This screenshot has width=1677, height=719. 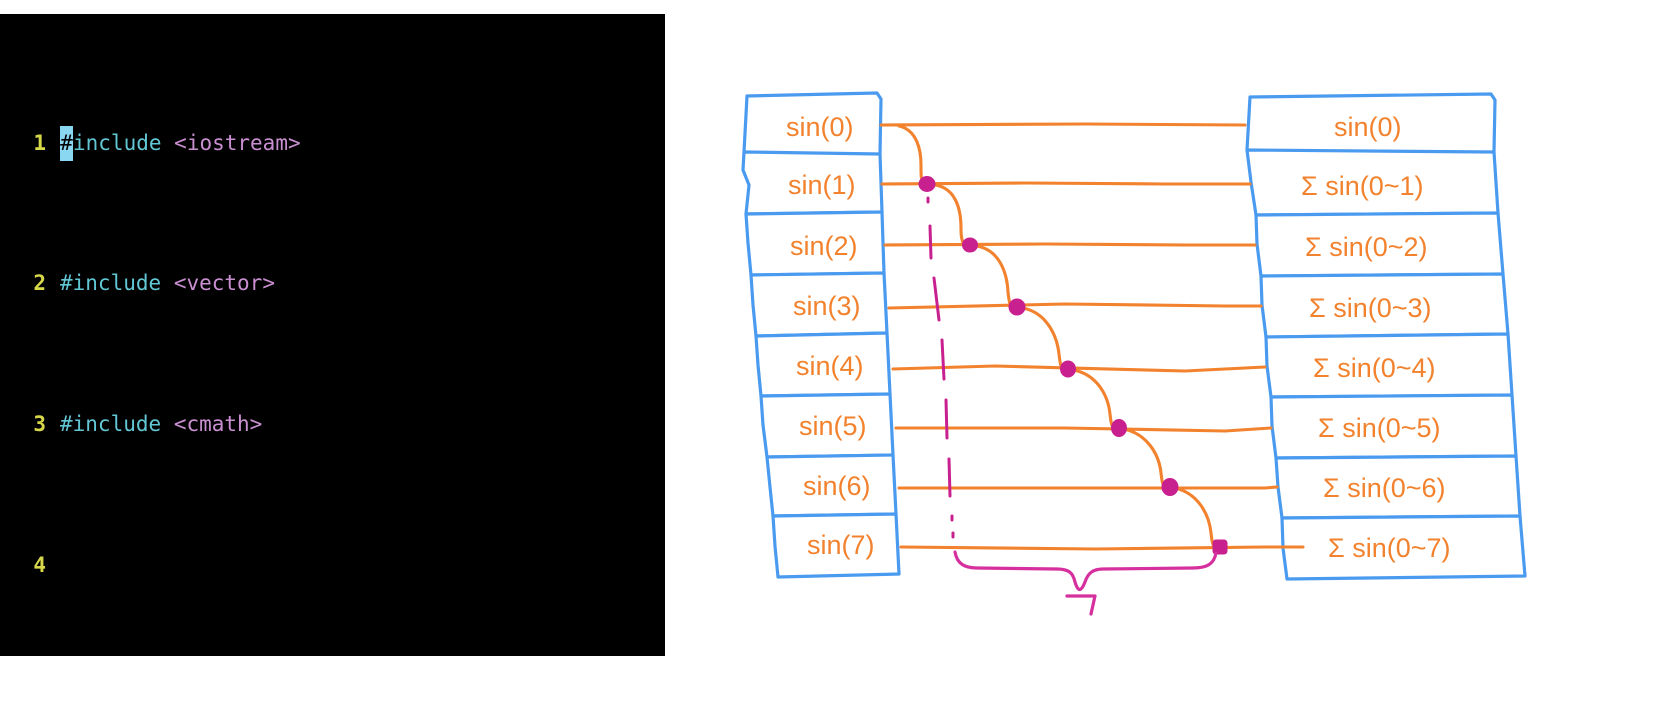 I want to click on left-item-label: sin(3), so click(x=827, y=306).